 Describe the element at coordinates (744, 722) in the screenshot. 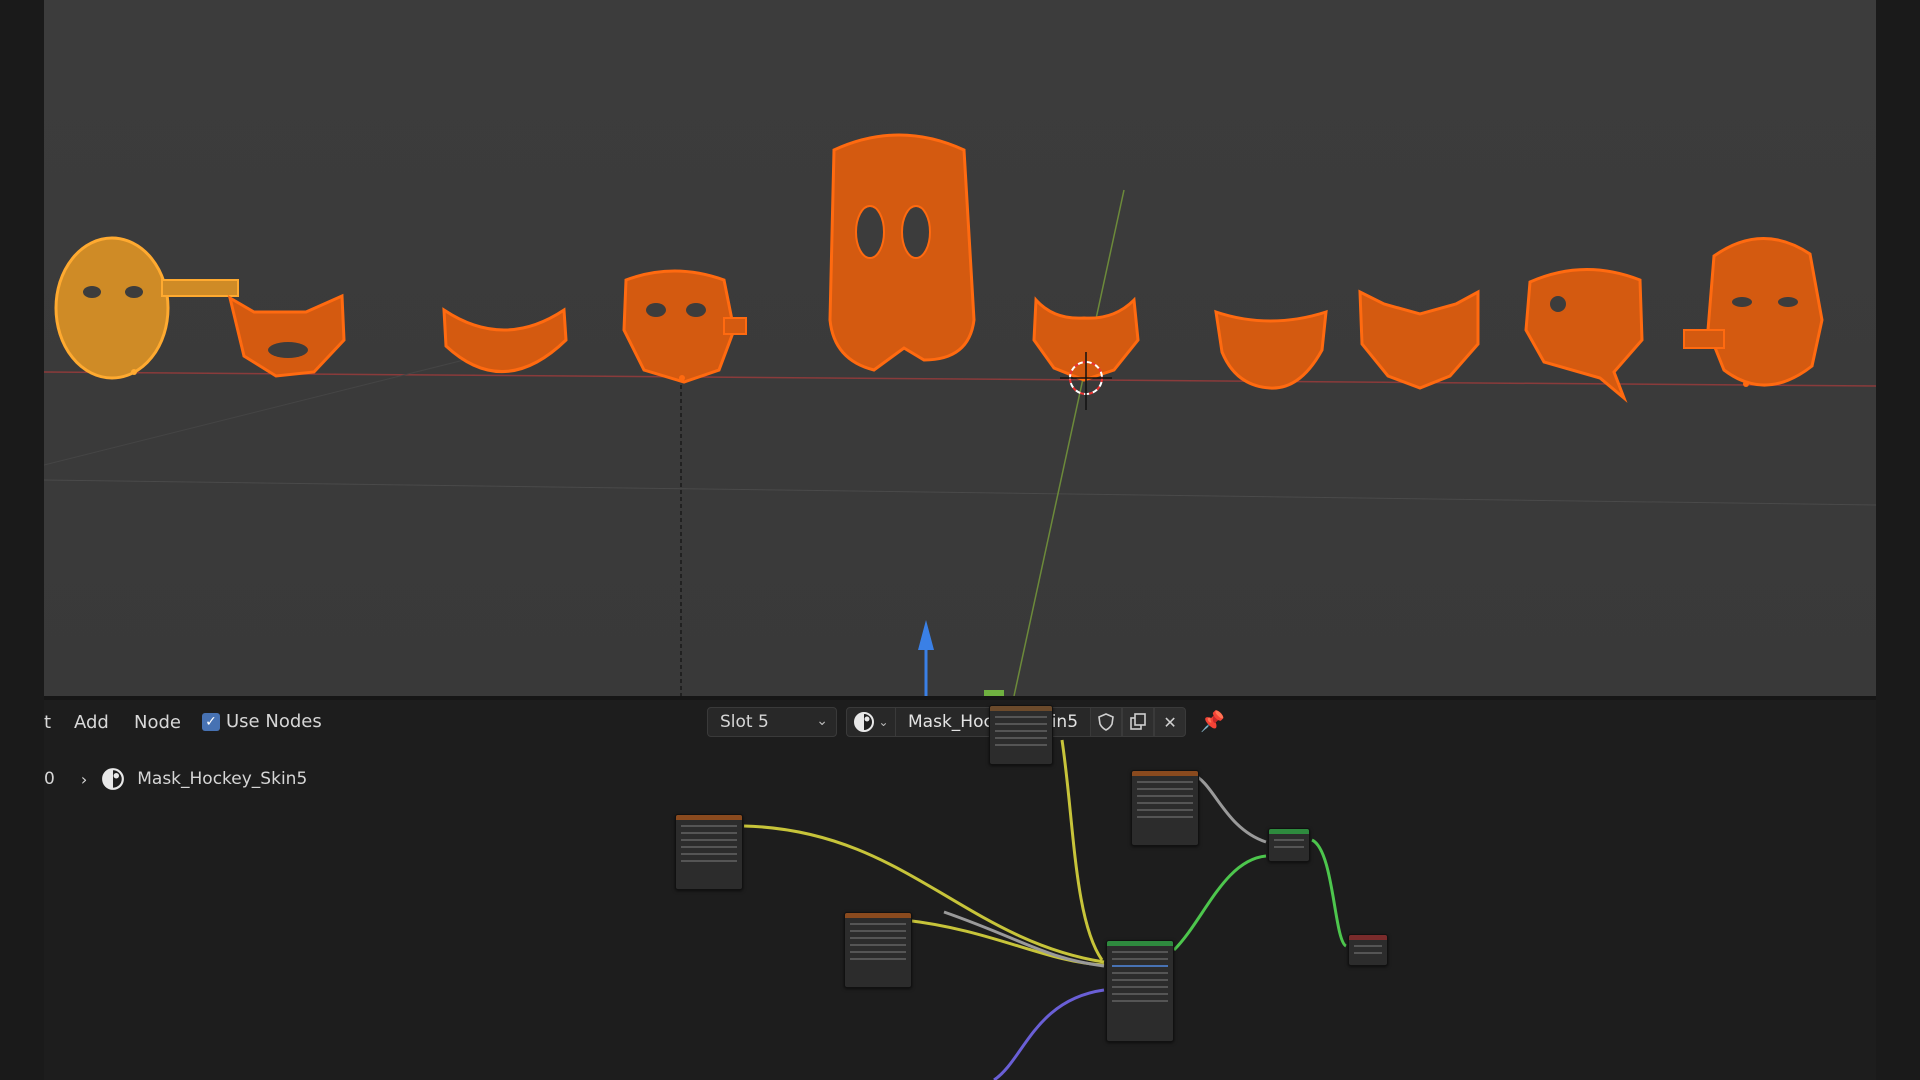

I see `slot-label: Slot 5` at that location.